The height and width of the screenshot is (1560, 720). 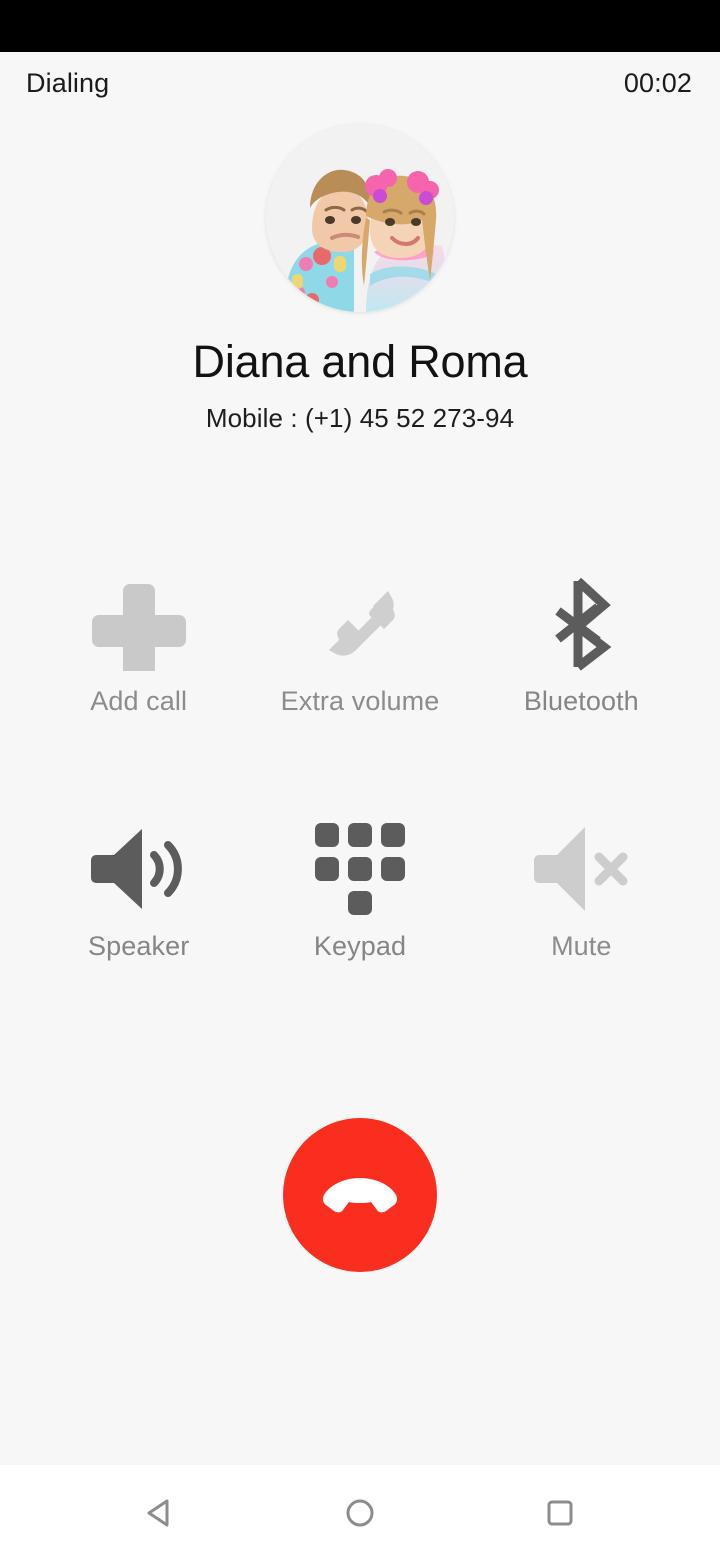 I want to click on end-call-handset-icon, so click(x=360, y=1195).